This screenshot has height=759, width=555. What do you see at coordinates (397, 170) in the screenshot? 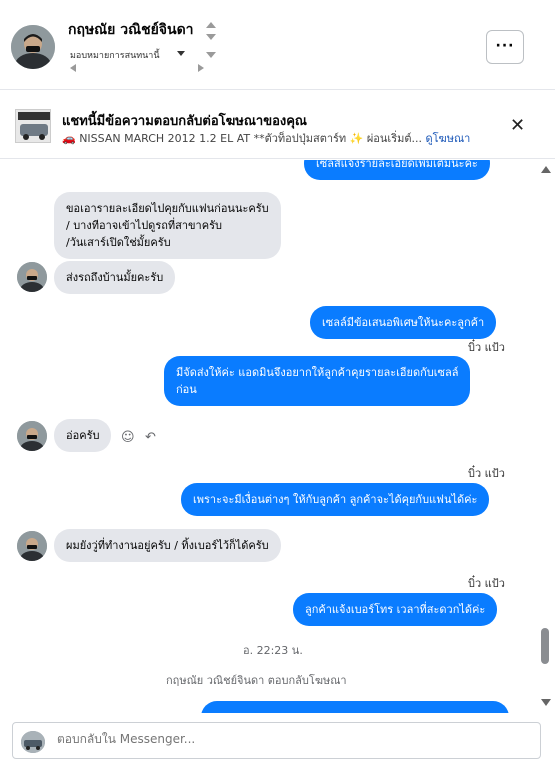
I see `outgoing-message: เซลส์แจ้งรายละเอียดเพิ่มเติมนะคะ` at bounding box center [397, 170].